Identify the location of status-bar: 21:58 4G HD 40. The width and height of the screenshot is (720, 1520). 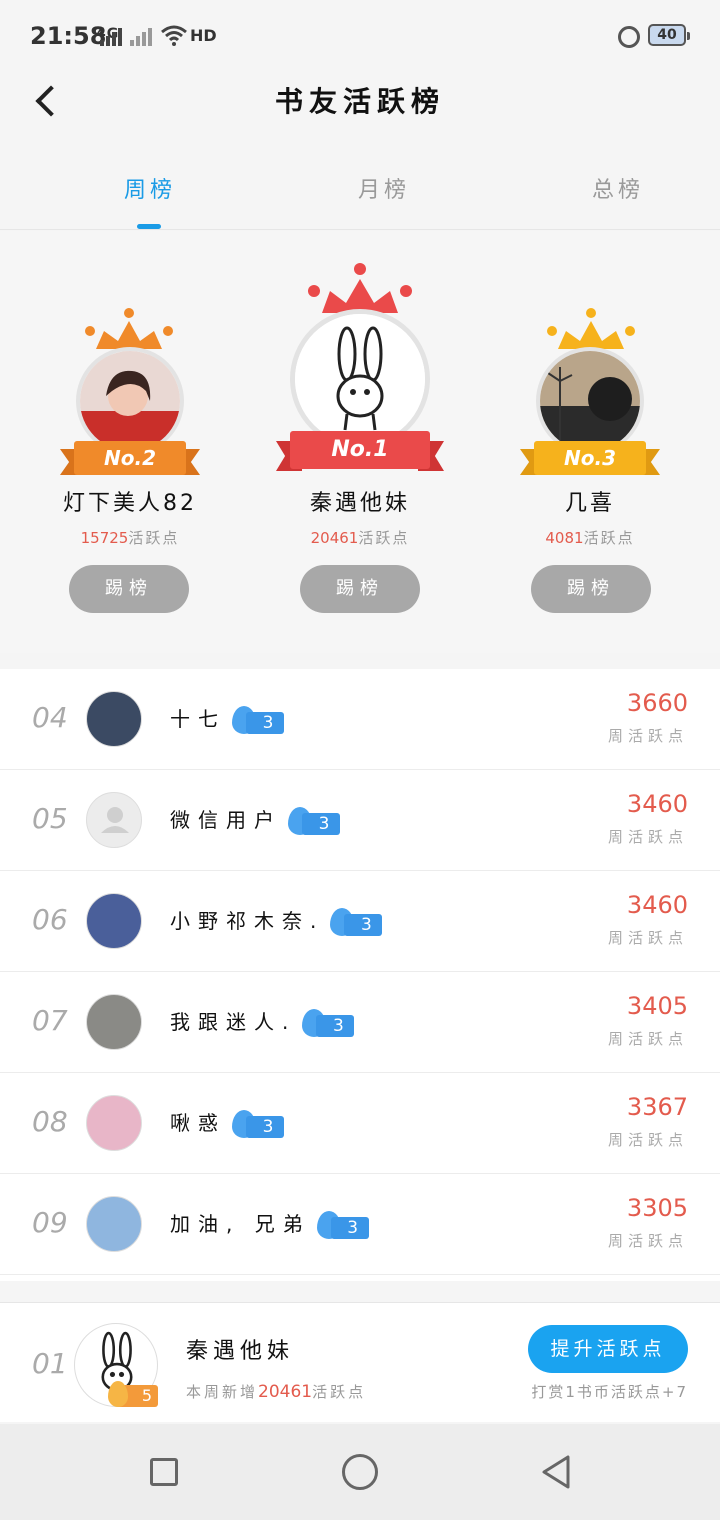
(360, 33).